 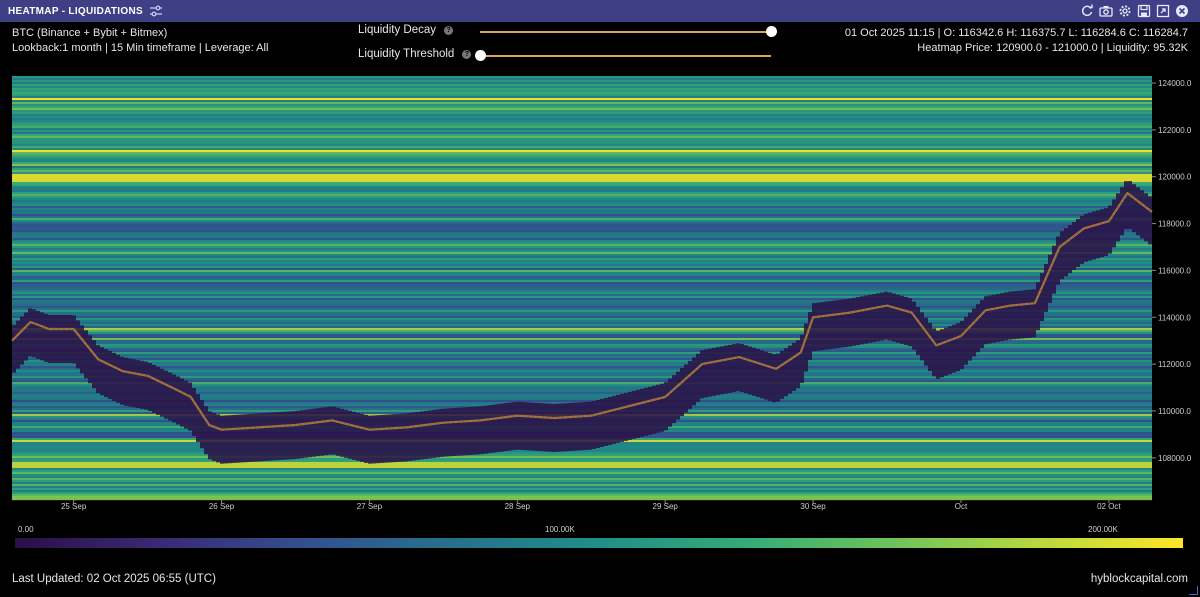 I want to click on liquidity-threshold-slider, so click(x=625, y=56).